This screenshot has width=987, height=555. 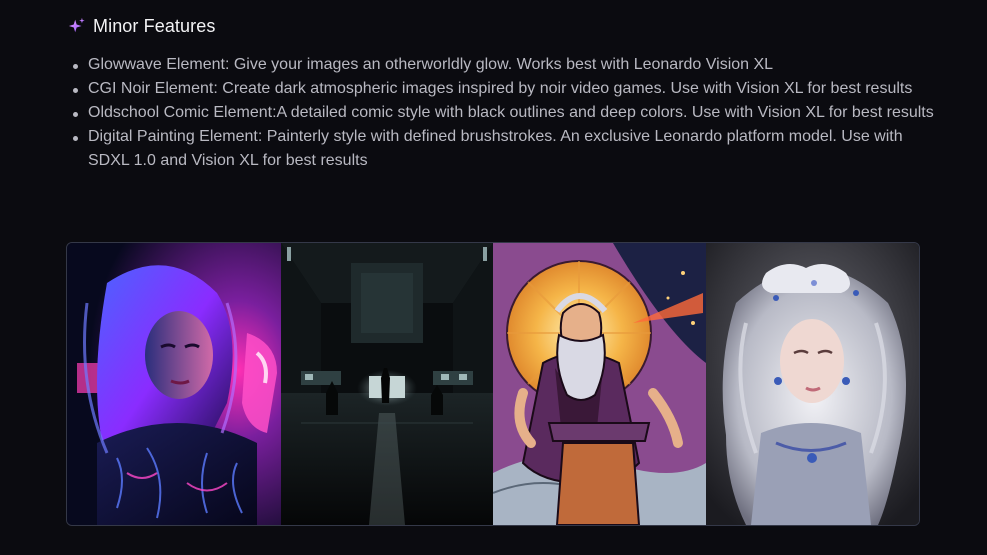 I want to click on section-heading: Minor Features, so click(x=141, y=26).